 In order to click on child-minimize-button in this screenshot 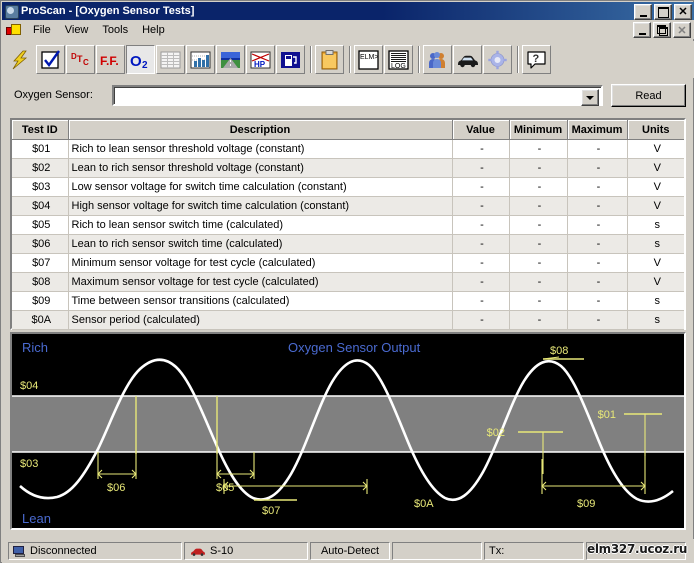, I will do `click(642, 30)`.